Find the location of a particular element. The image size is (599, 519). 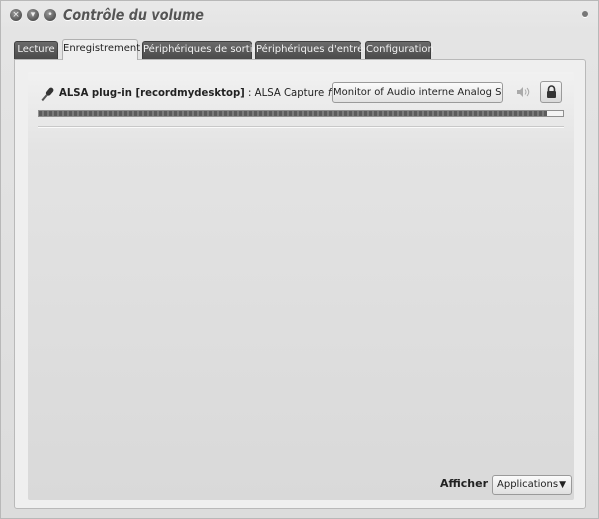

microphone-icon is located at coordinates (47, 94).